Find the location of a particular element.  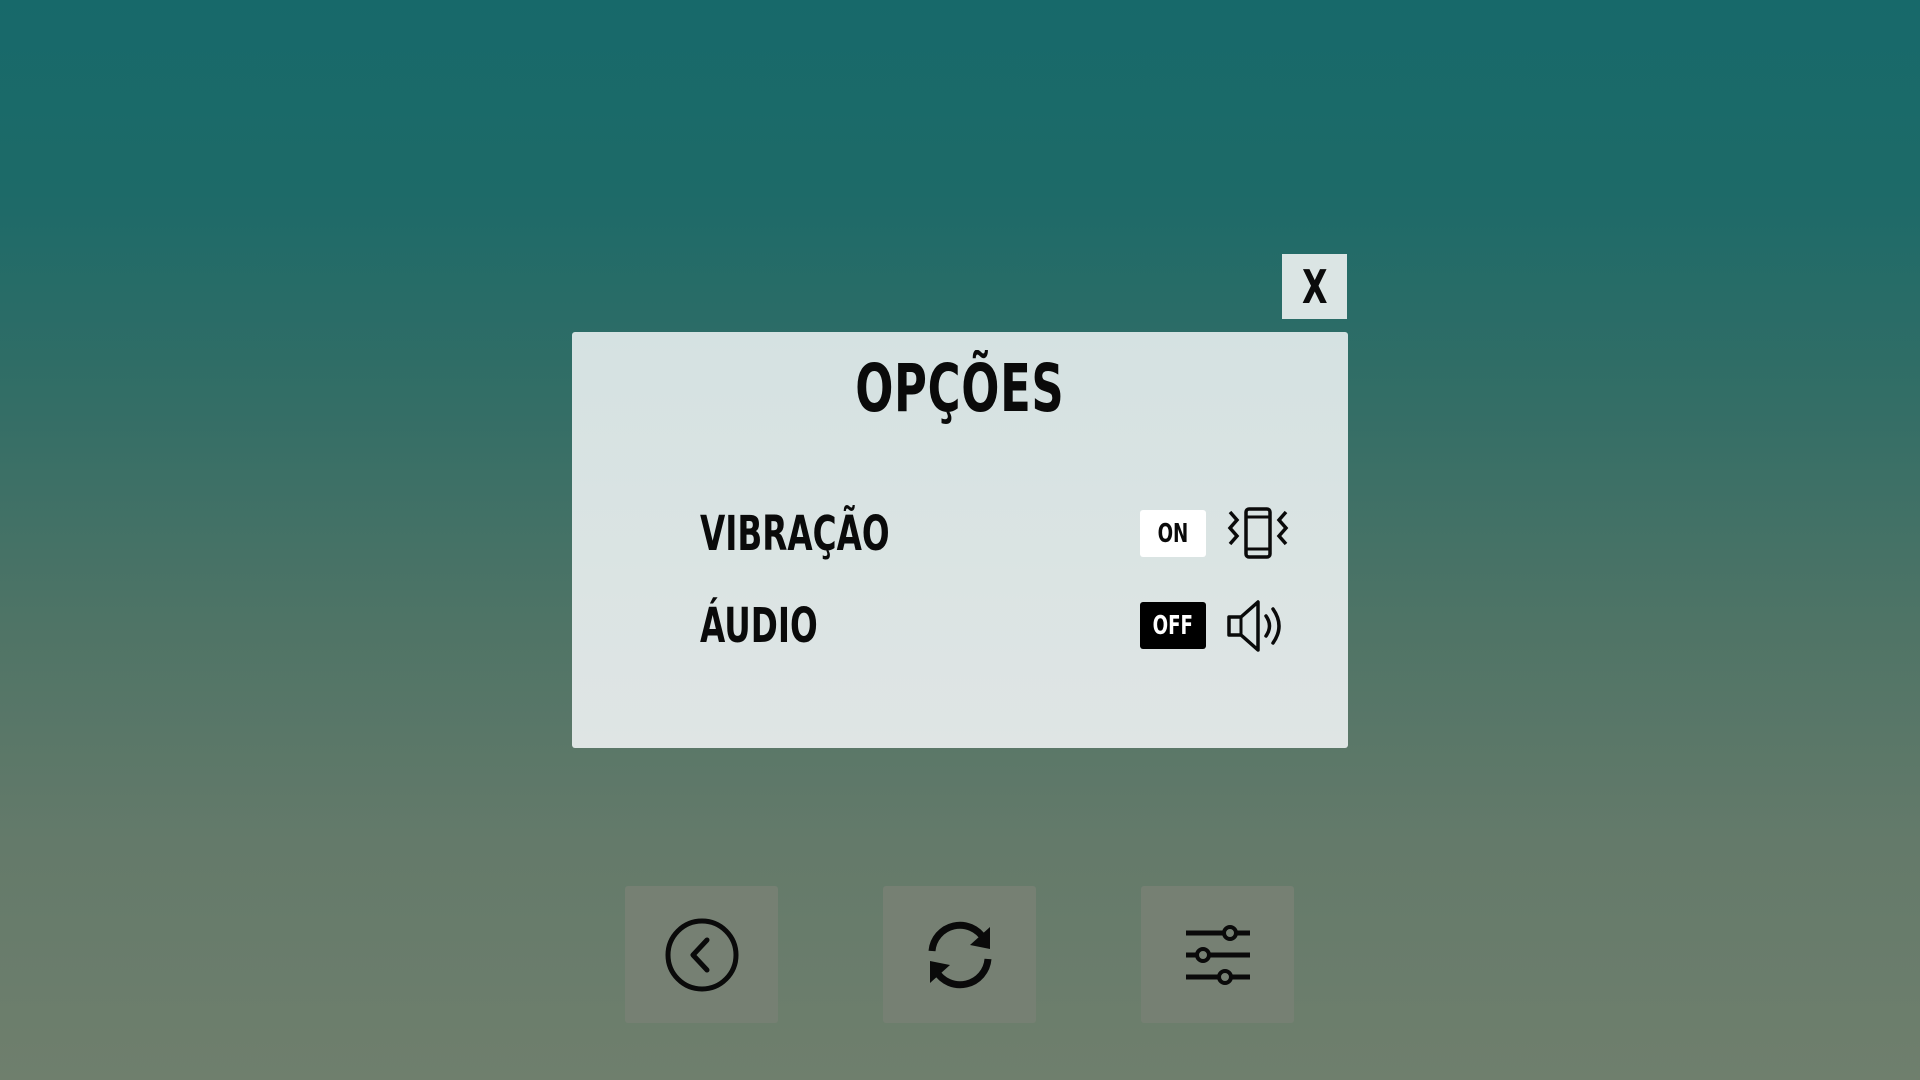

back-button is located at coordinates (701, 954).